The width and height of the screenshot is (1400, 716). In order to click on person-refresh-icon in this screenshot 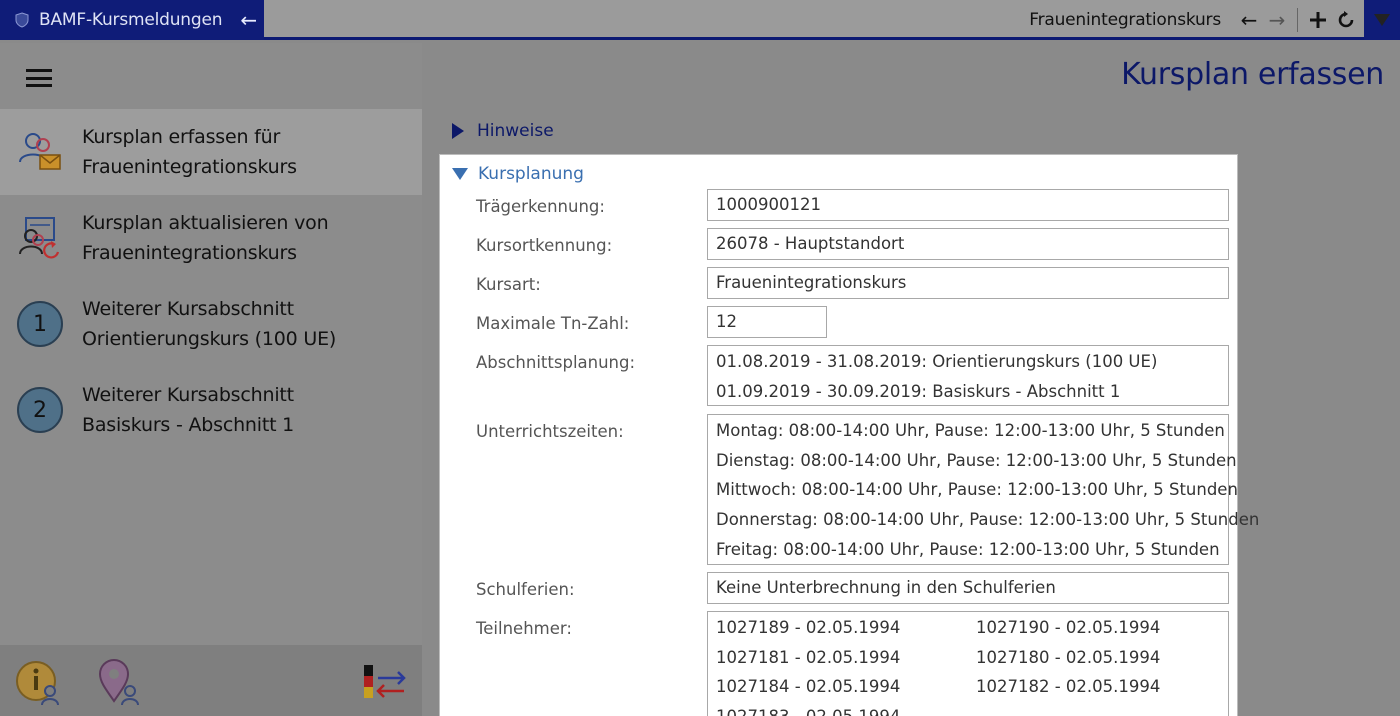, I will do `click(39, 238)`.